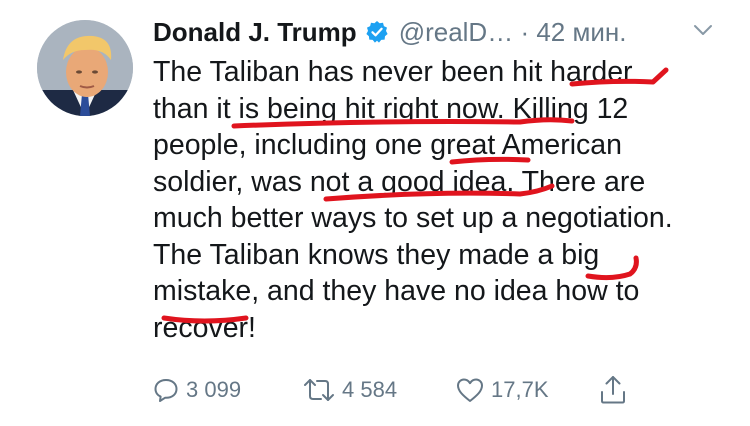  I want to click on tweet-actions: 3 099 4 584 17,7K, so click(375, 390).